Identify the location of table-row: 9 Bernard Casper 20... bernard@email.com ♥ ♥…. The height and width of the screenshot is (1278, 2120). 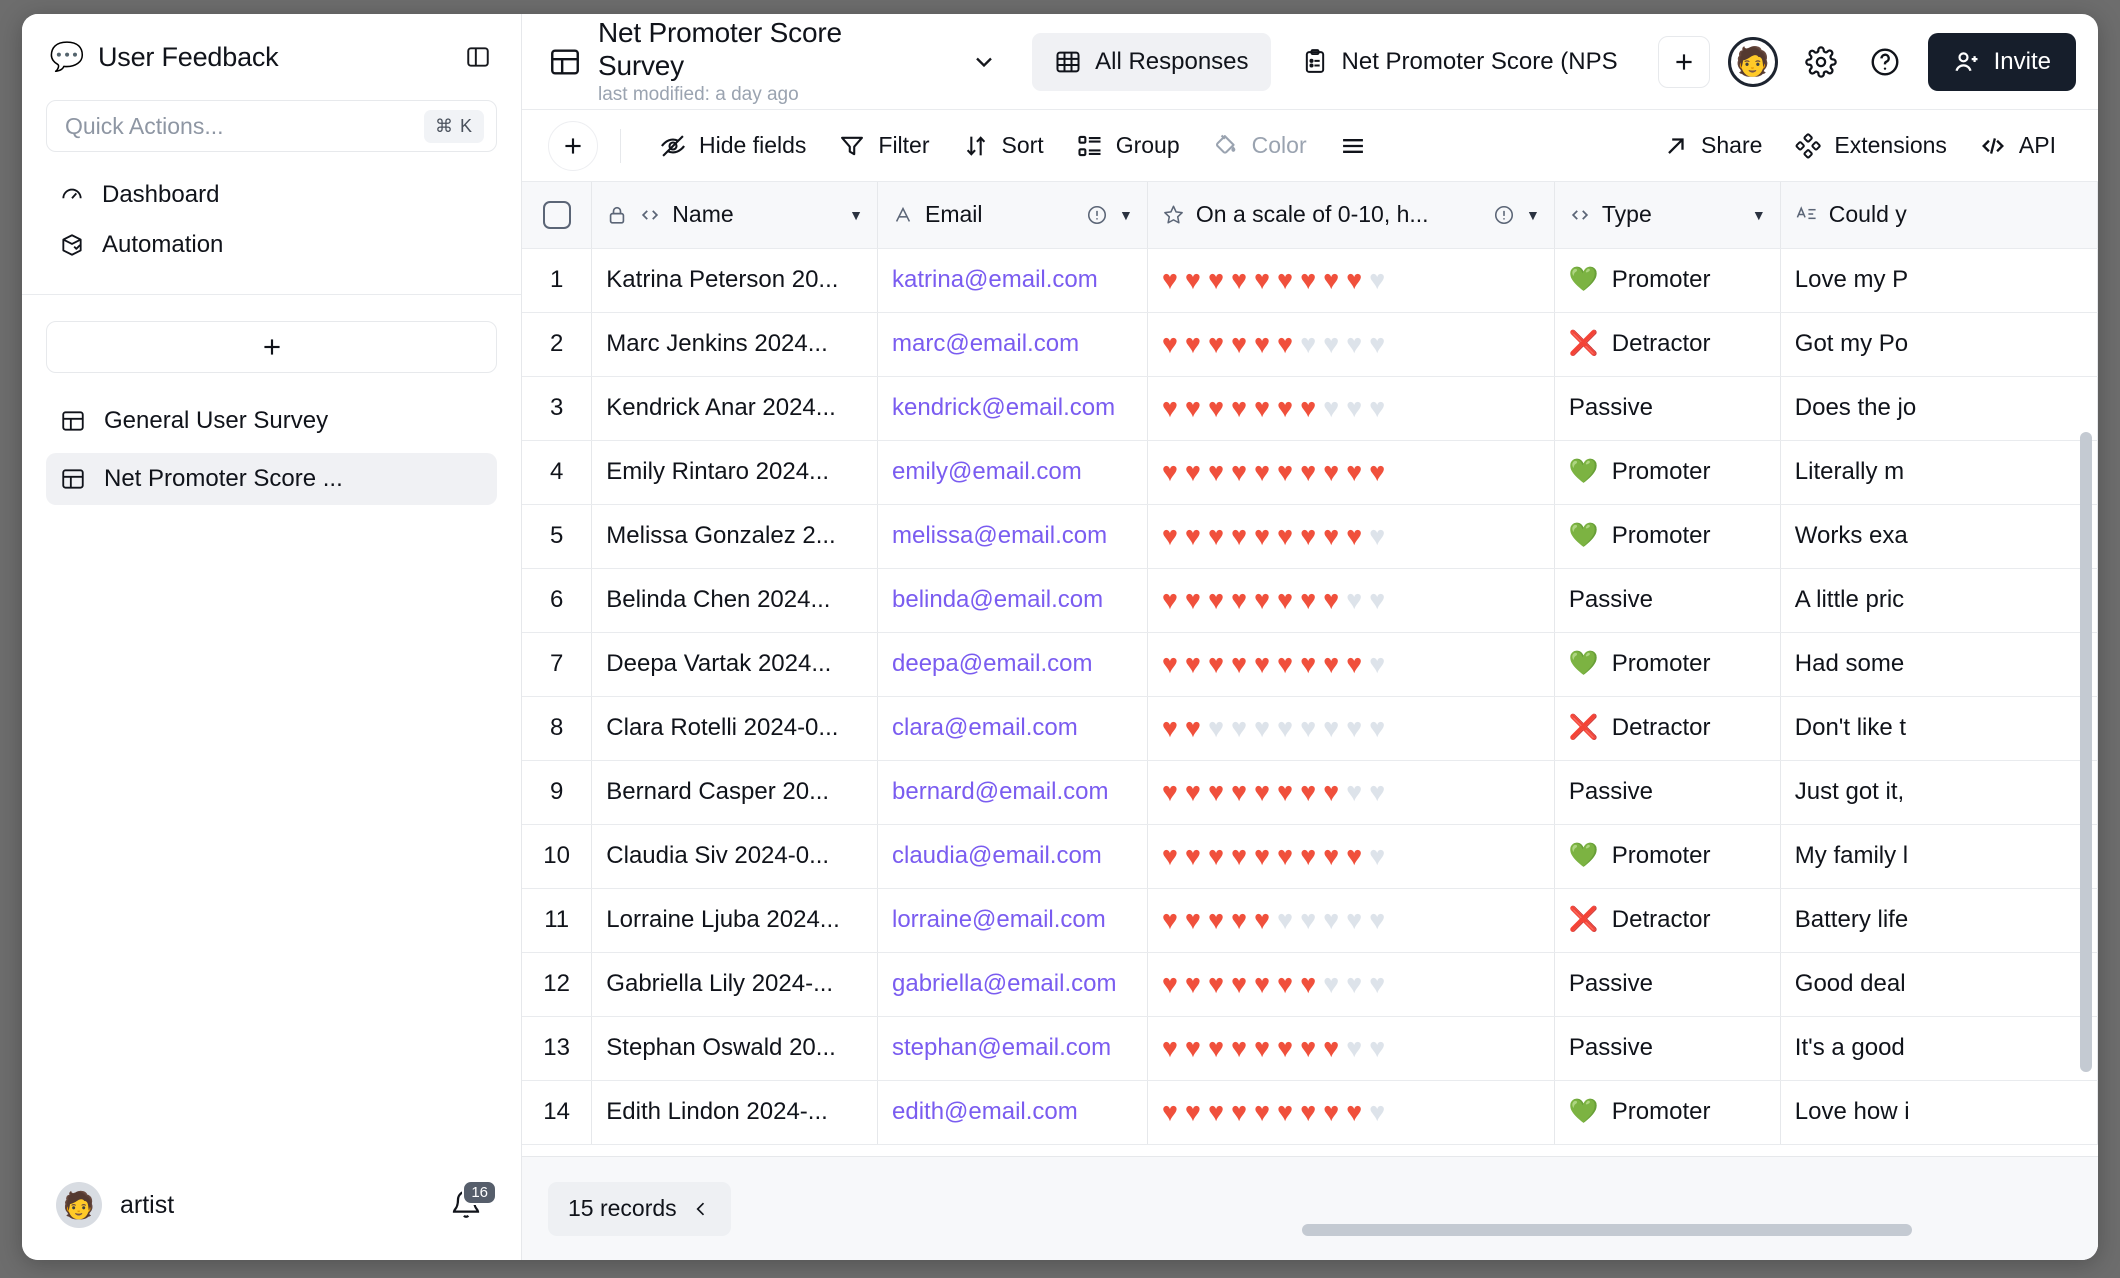
(1310, 792).